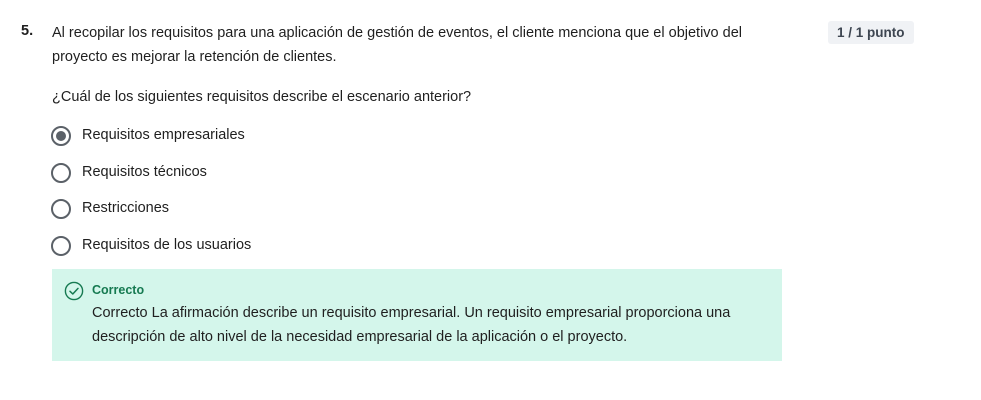 The width and height of the screenshot is (981, 400). I want to click on feedback-title: Correcto, so click(118, 290).